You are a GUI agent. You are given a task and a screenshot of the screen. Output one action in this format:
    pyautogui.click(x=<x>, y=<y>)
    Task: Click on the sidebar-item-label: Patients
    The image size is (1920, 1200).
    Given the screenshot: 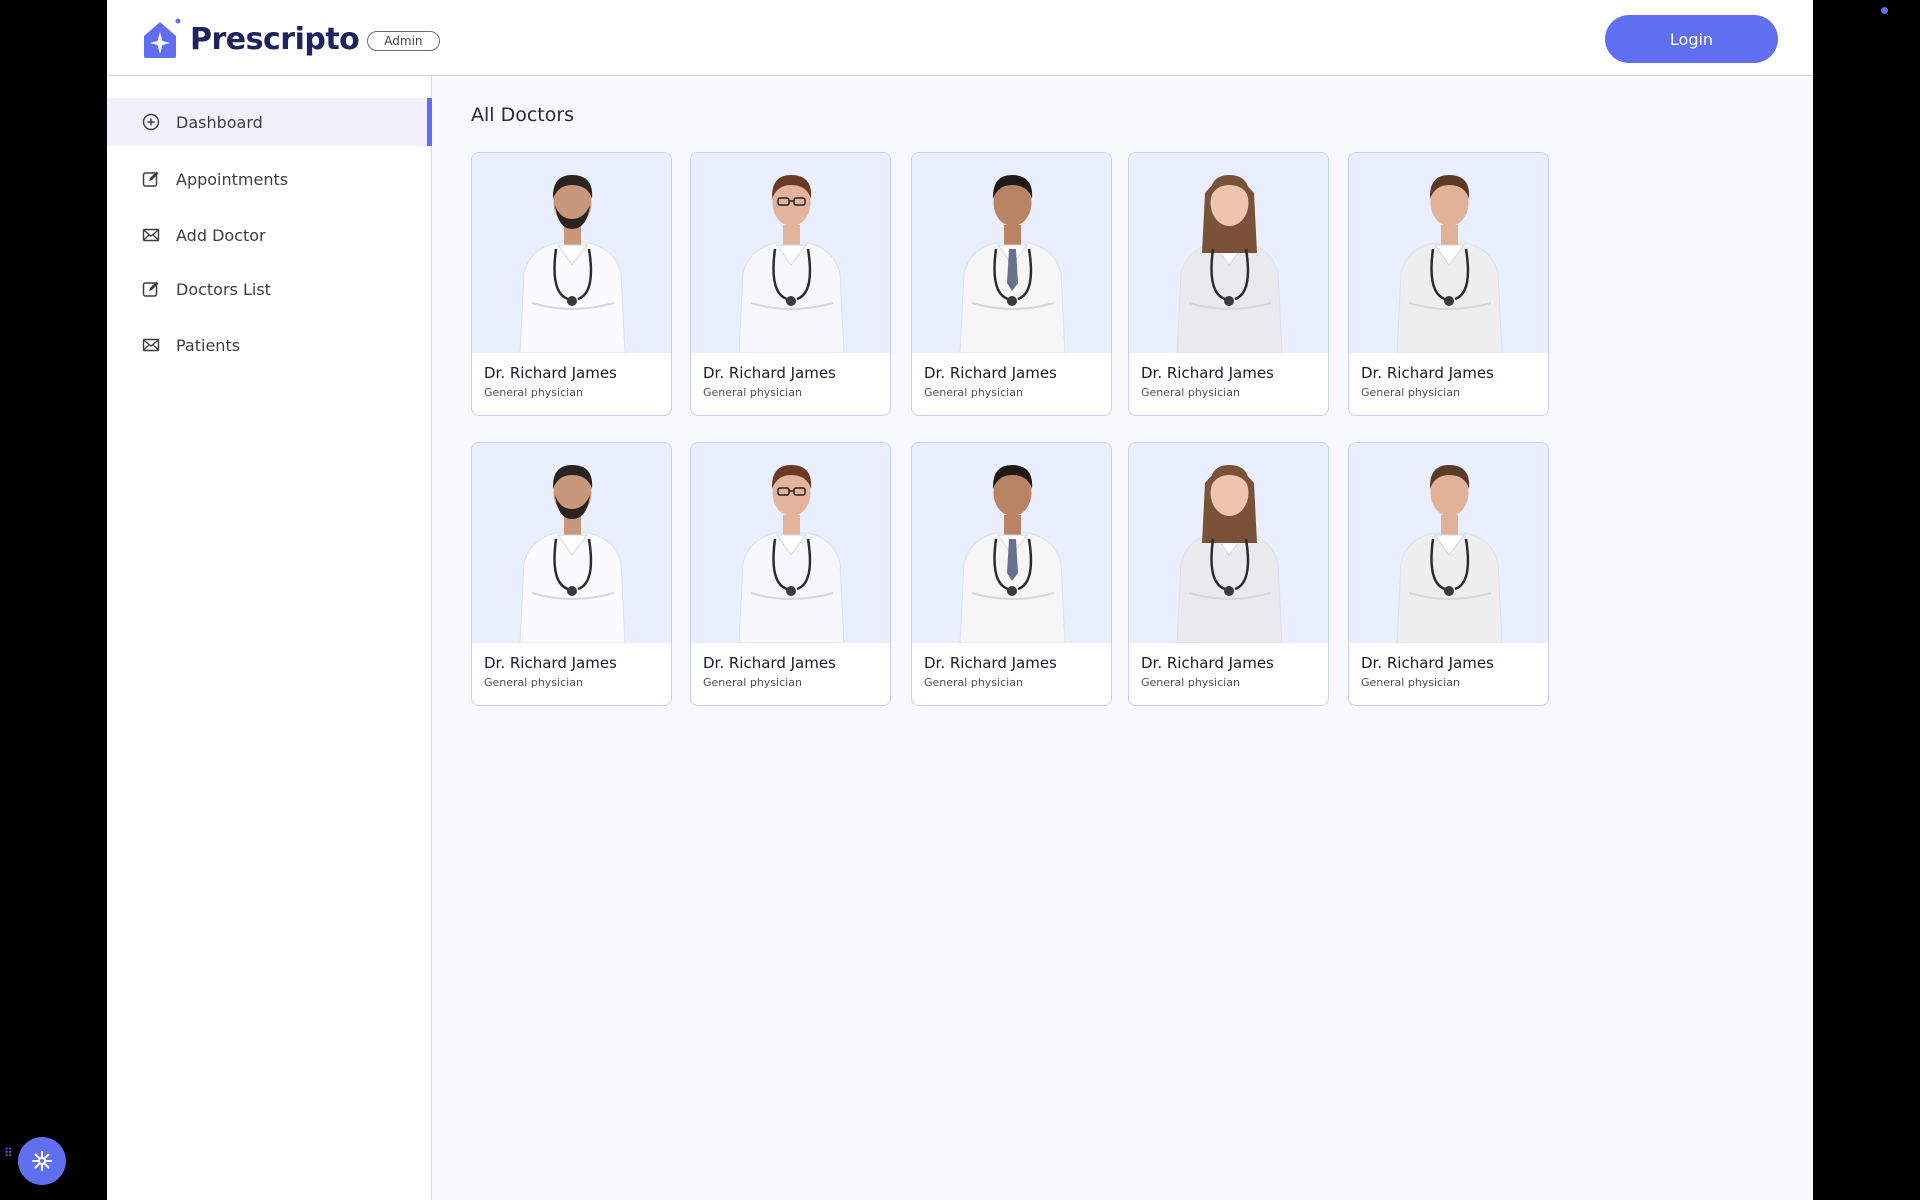 What is the action you would take?
    pyautogui.click(x=208, y=345)
    